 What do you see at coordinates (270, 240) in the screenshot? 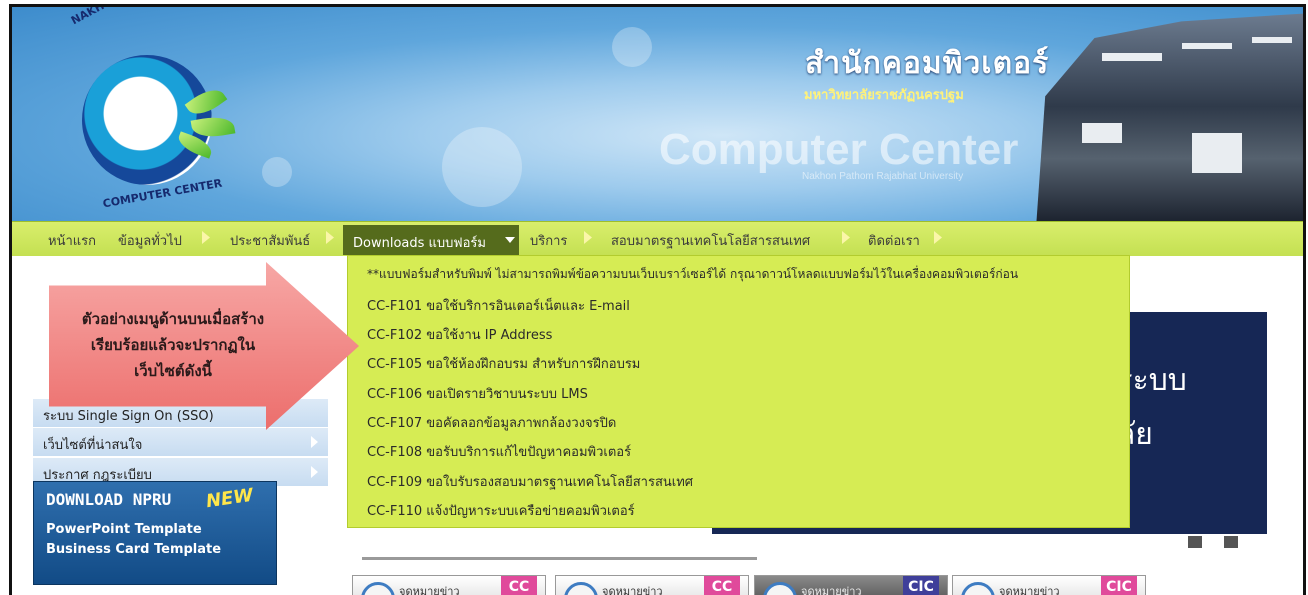
I see `nav-public-relations: ประชาสัมพันธ์` at bounding box center [270, 240].